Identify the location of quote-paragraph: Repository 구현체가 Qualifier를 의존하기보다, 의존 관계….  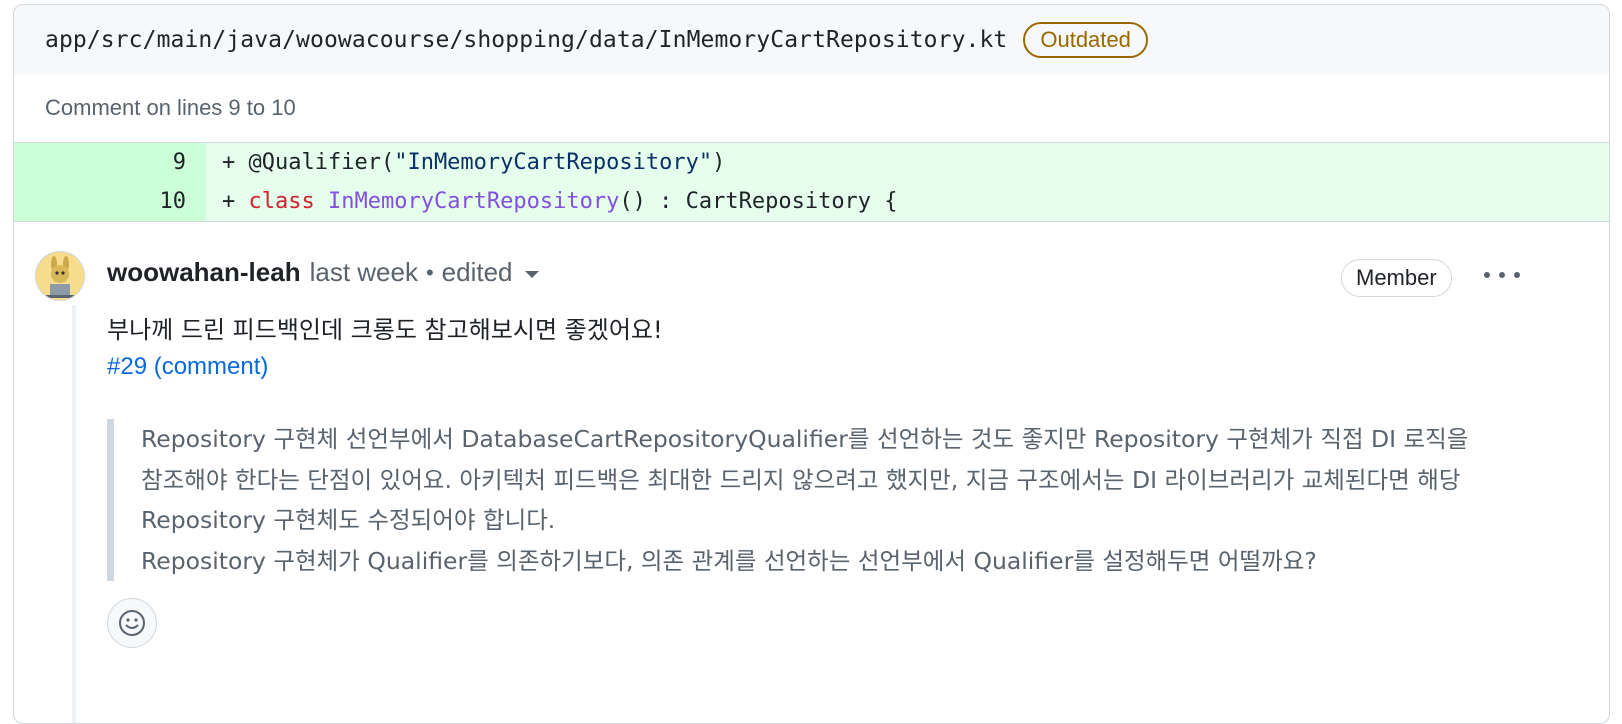
(729, 560).